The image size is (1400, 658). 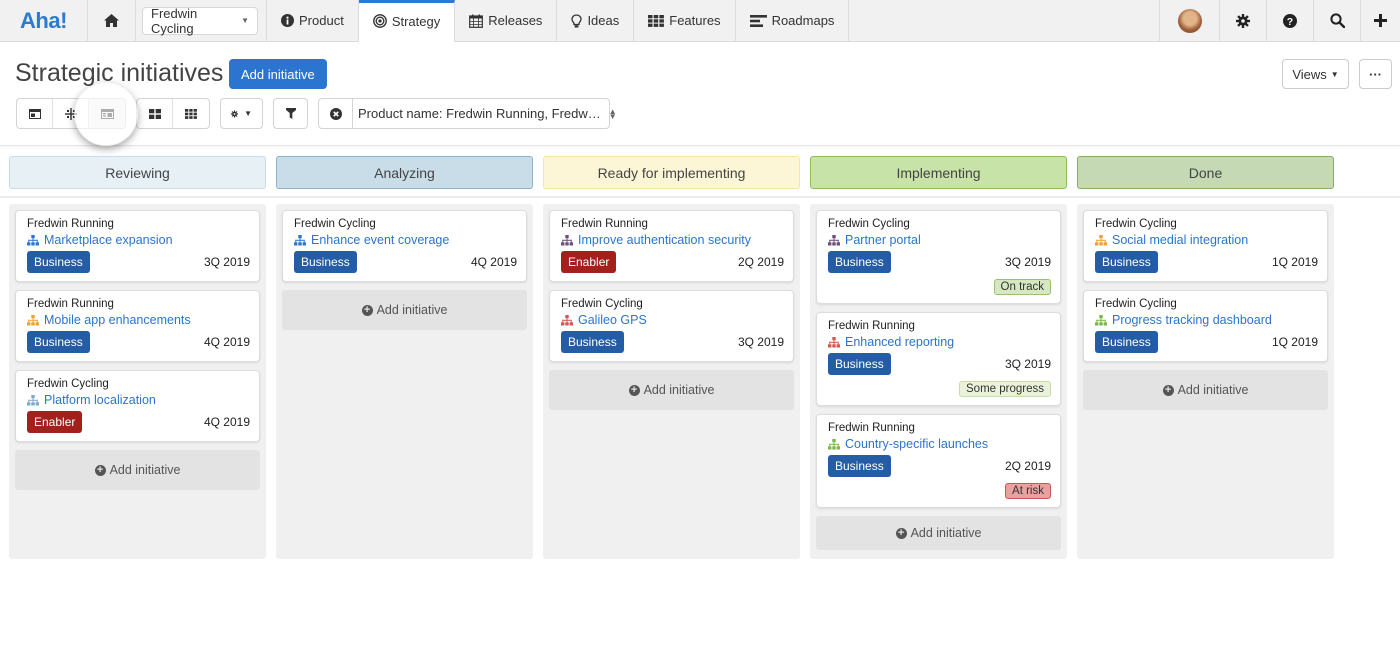 What do you see at coordinates (138, 320) in the screenshot?
I see `card-title-link: Mobile app enhancements` at bounding box center [138, 320].